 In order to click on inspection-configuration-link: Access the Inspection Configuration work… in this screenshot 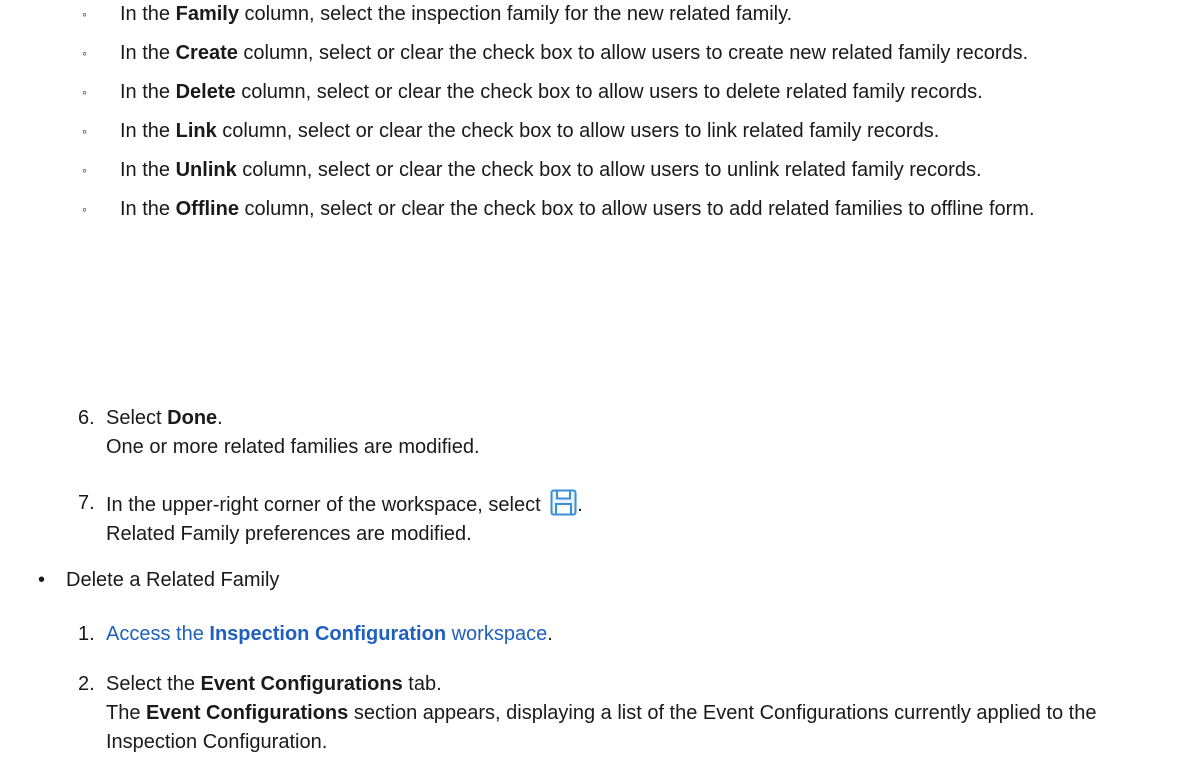, I will do `click(326, 634)`.